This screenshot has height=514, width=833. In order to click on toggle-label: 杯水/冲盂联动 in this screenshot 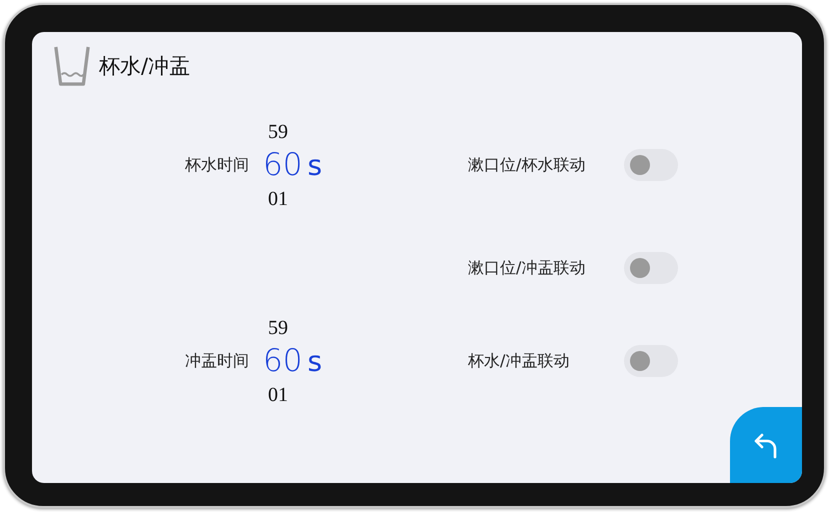, I will do `click(519, 361)`.